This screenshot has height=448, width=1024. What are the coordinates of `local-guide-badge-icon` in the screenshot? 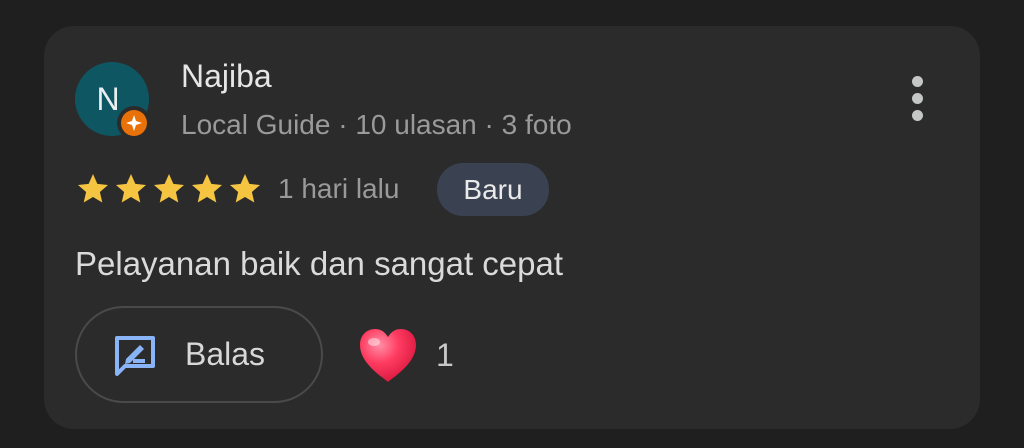 It's located at (134, 123).